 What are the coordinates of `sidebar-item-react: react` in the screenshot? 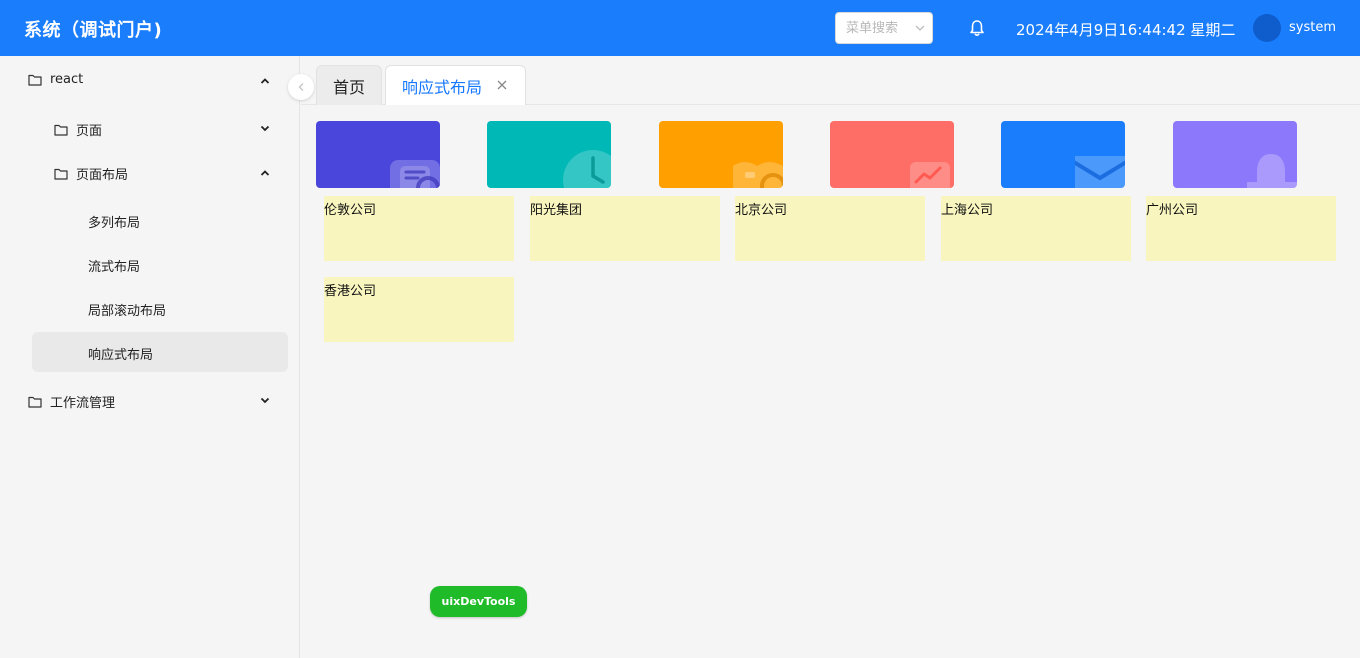 It's located at (55, 79).